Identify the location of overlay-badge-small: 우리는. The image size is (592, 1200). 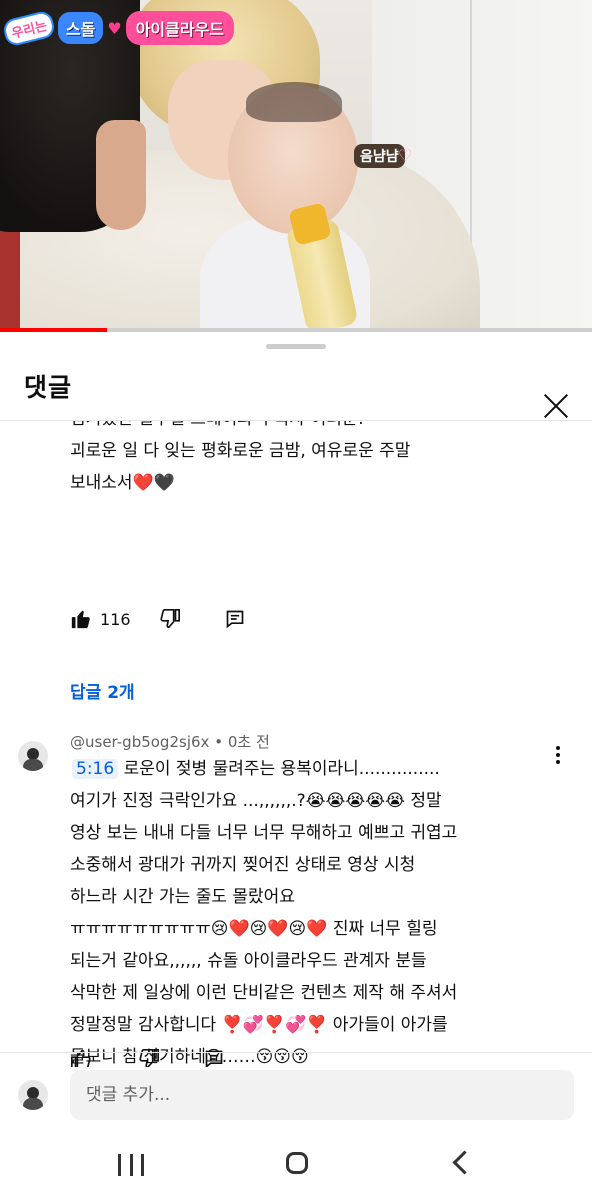
(29, 28).